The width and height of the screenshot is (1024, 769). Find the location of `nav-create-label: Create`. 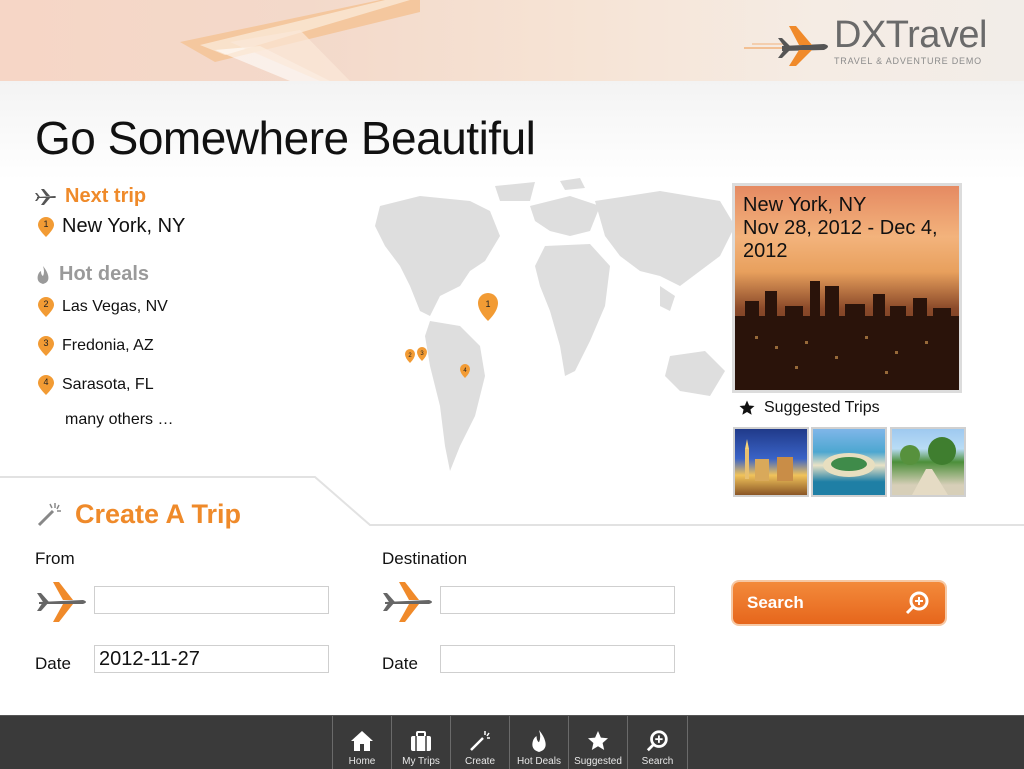

nav-create-label: Create is located at coordinates (479, 761).